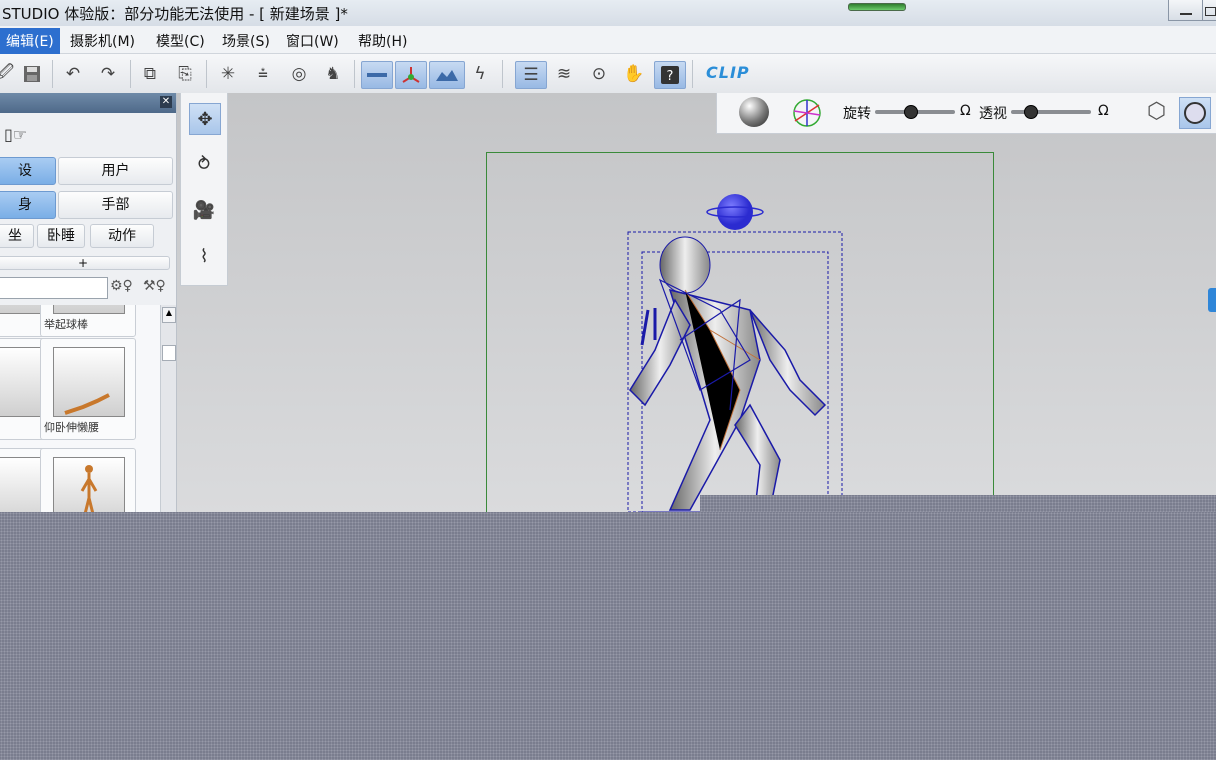 Image resolution: width=1216 pixels, height=760 pixels. I want to click on add-category-button: +, so click(85, 263).